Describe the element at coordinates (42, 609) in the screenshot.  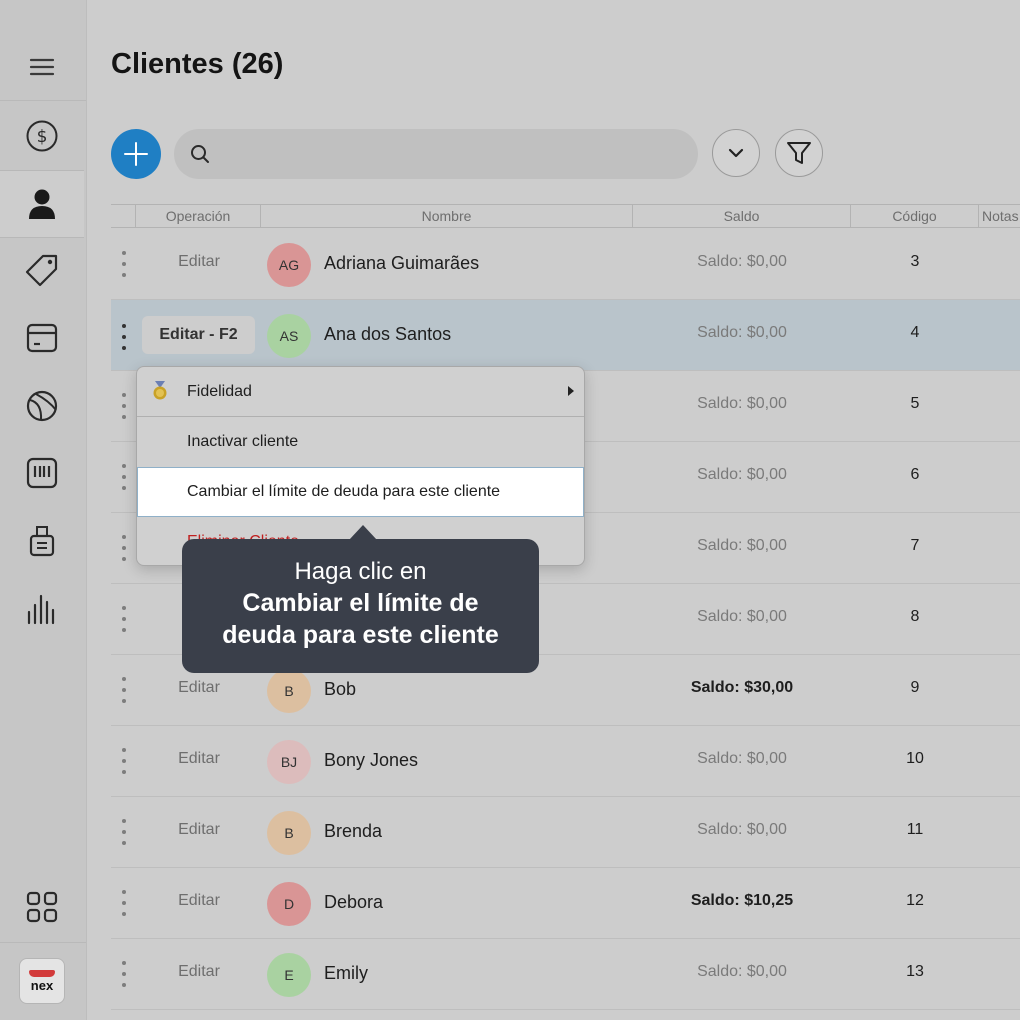
I see `bar-chart-icon` at that location.